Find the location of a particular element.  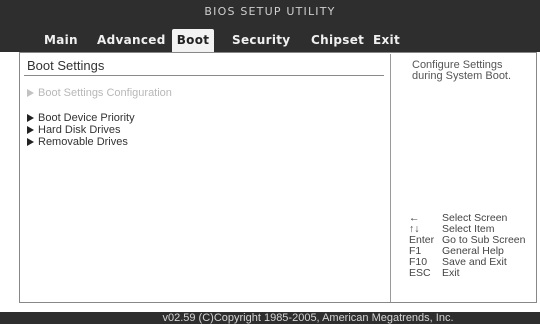

item-label: Hard Disk Drives is located at coordinates (79, 130).